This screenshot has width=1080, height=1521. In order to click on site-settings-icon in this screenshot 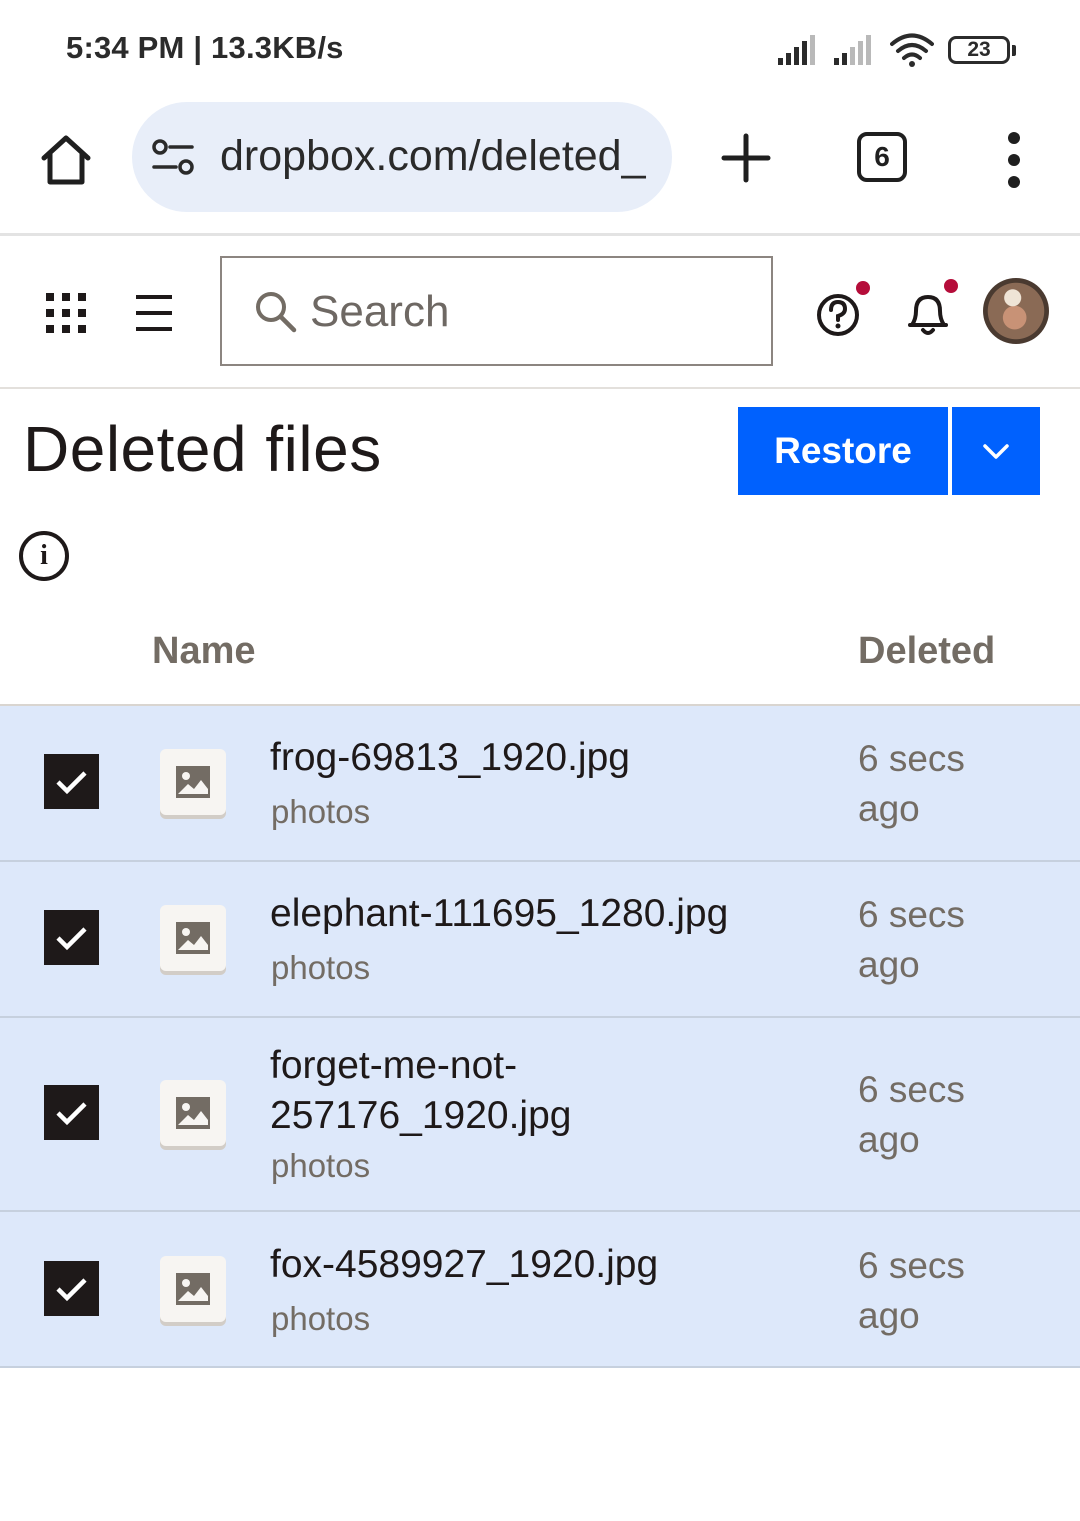, I will do `click(174, 157)`.